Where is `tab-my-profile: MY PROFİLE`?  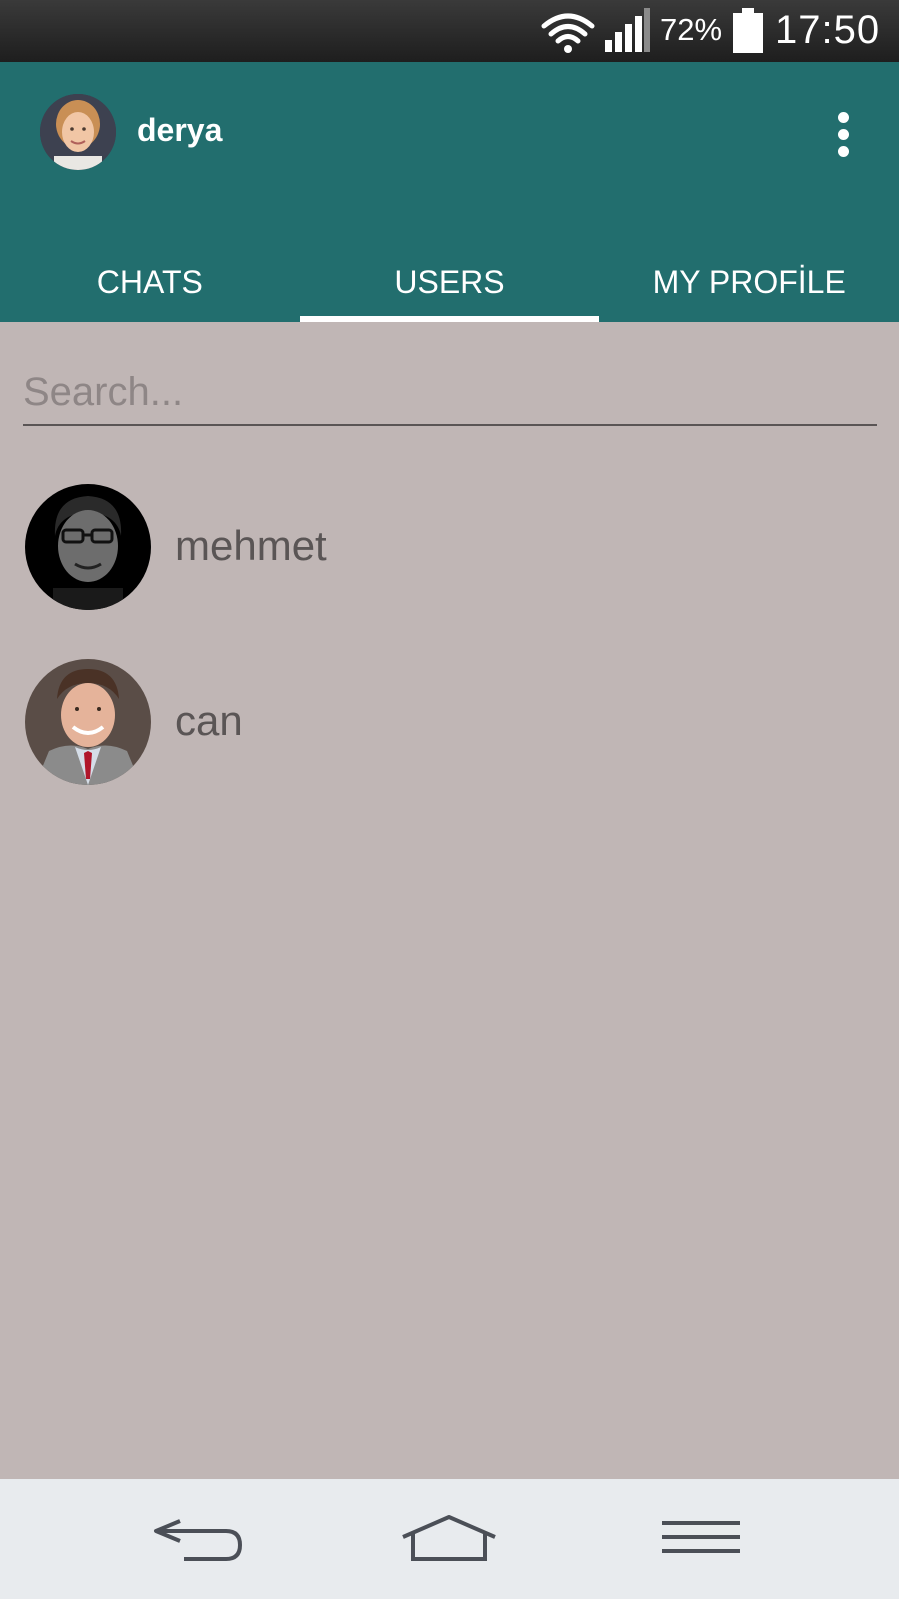 tab-my-profile: MY PROFİLE is located at coordinates (749, 279).